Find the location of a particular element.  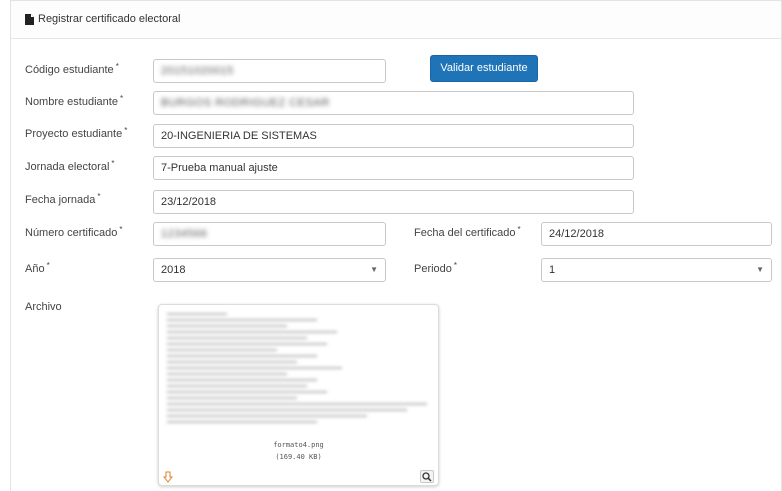

fecha-jornada-input: 23/12/2018 is located at coordinates (393, 202).